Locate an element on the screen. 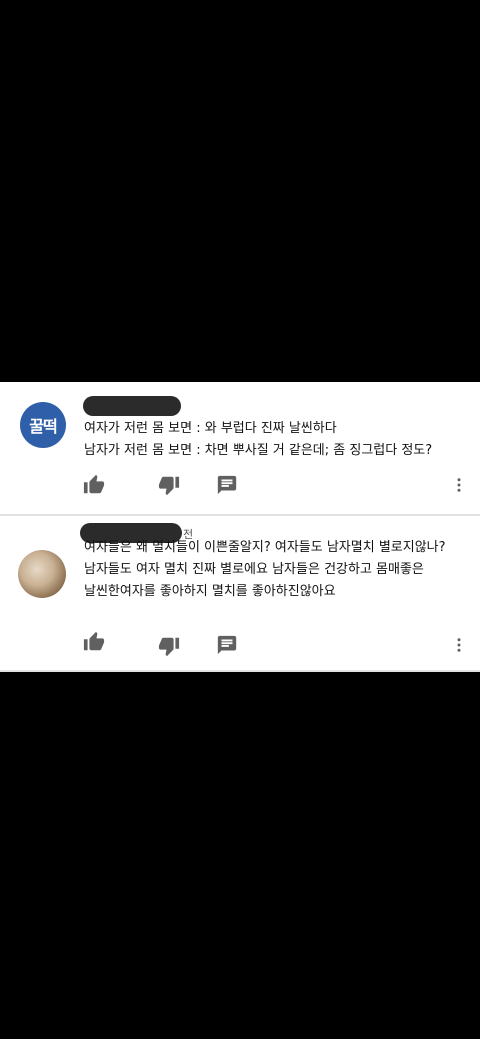  comment-text-line: 남자가 저런 몸 보면 : 차면 뿌사질 거 같은데; 좀 징그럽다 정도? is located at coordinates (258, 450).